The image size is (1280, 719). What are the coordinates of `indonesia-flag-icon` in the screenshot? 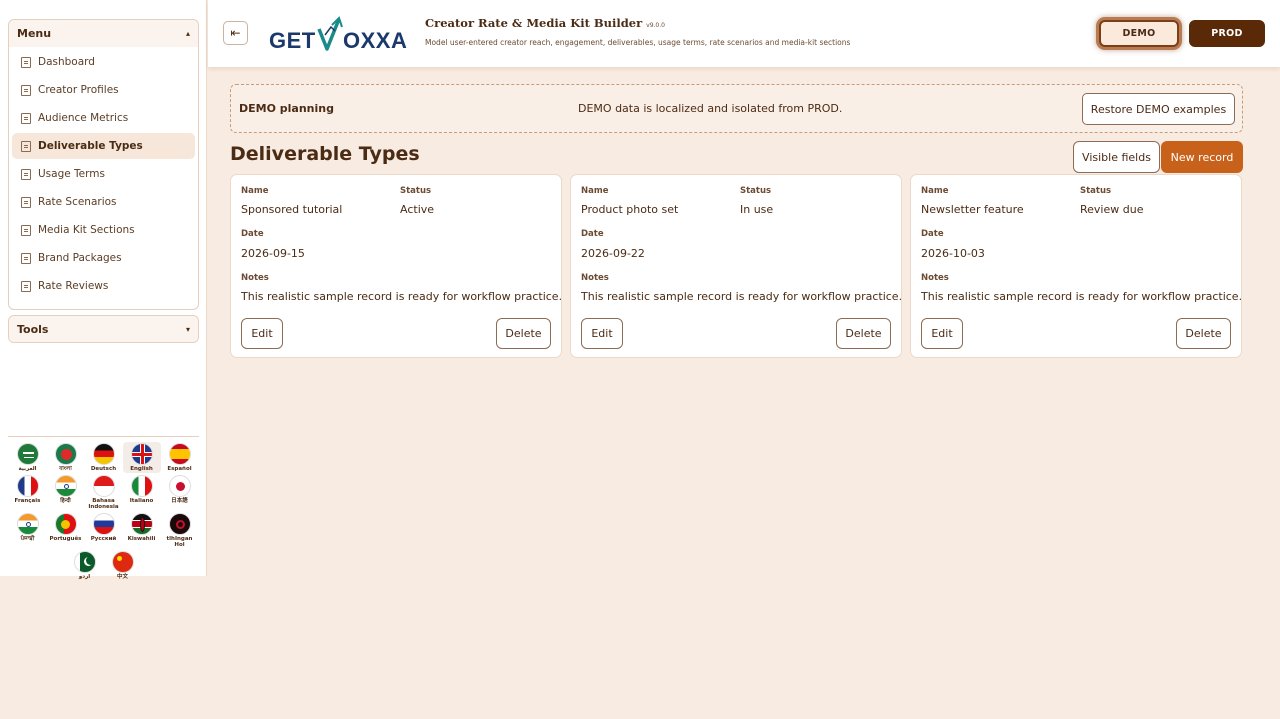 It's located at (103, 486).